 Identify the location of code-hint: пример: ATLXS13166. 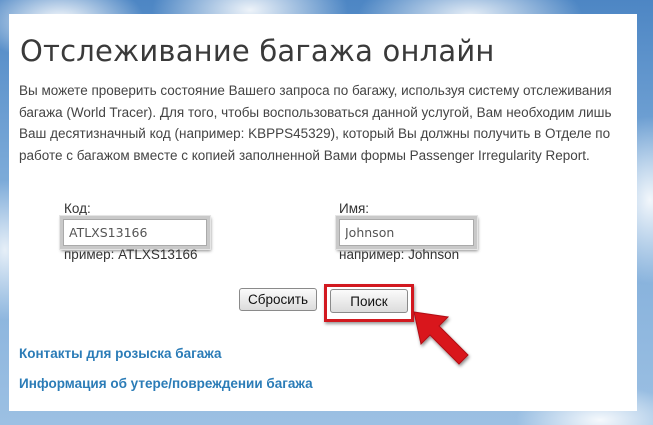
(131, 254).